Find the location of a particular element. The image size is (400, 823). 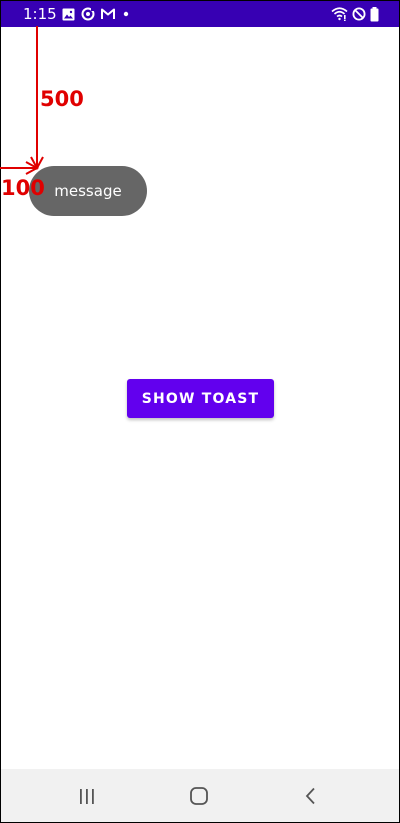

navigation-bar is located at coordinates (200, 795).